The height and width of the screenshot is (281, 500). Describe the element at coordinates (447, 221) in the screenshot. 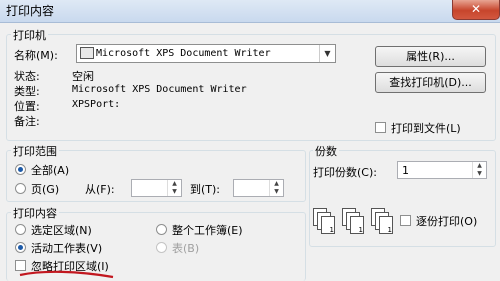

I see `collate-label: 逐份打印(O)` at that location.